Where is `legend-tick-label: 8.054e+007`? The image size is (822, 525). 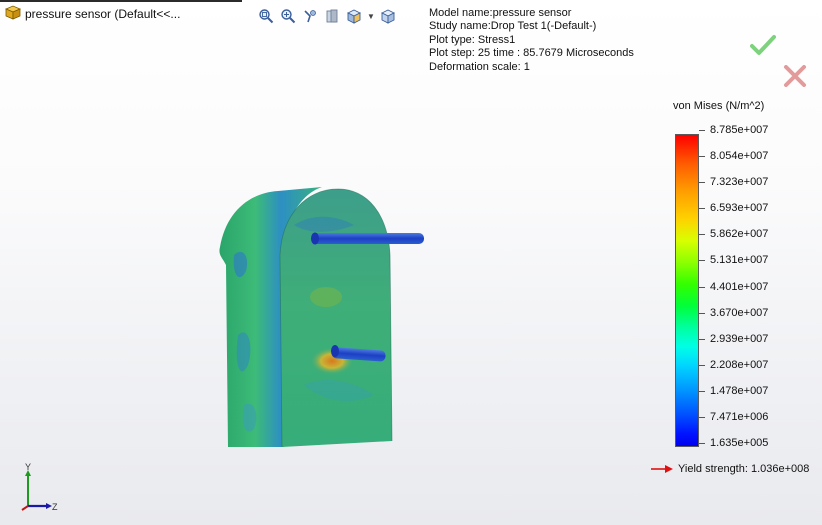 legend-tick-label: 8.054e+007 is located at coordinates (739, 156).